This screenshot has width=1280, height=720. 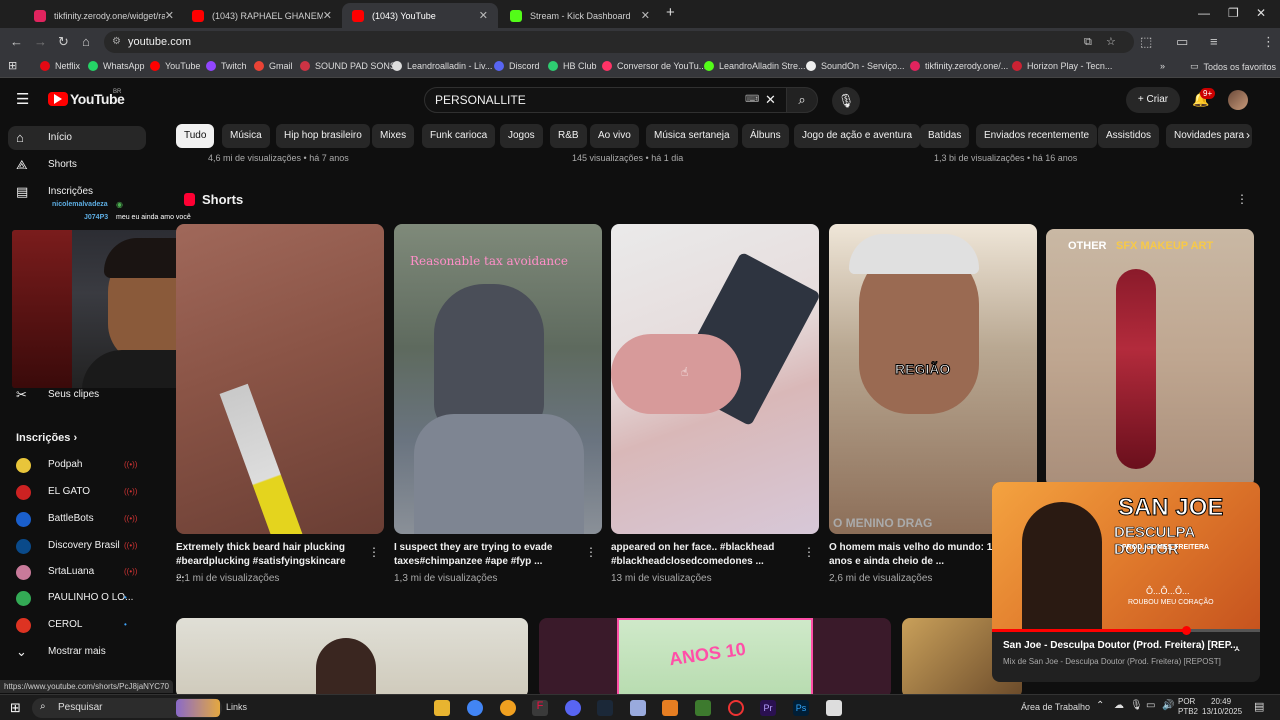 What do you see at coordinates (1088, 42) in the screenshot?
I see `install-app-icon: ⧉` at bounding box center [1088, 42].